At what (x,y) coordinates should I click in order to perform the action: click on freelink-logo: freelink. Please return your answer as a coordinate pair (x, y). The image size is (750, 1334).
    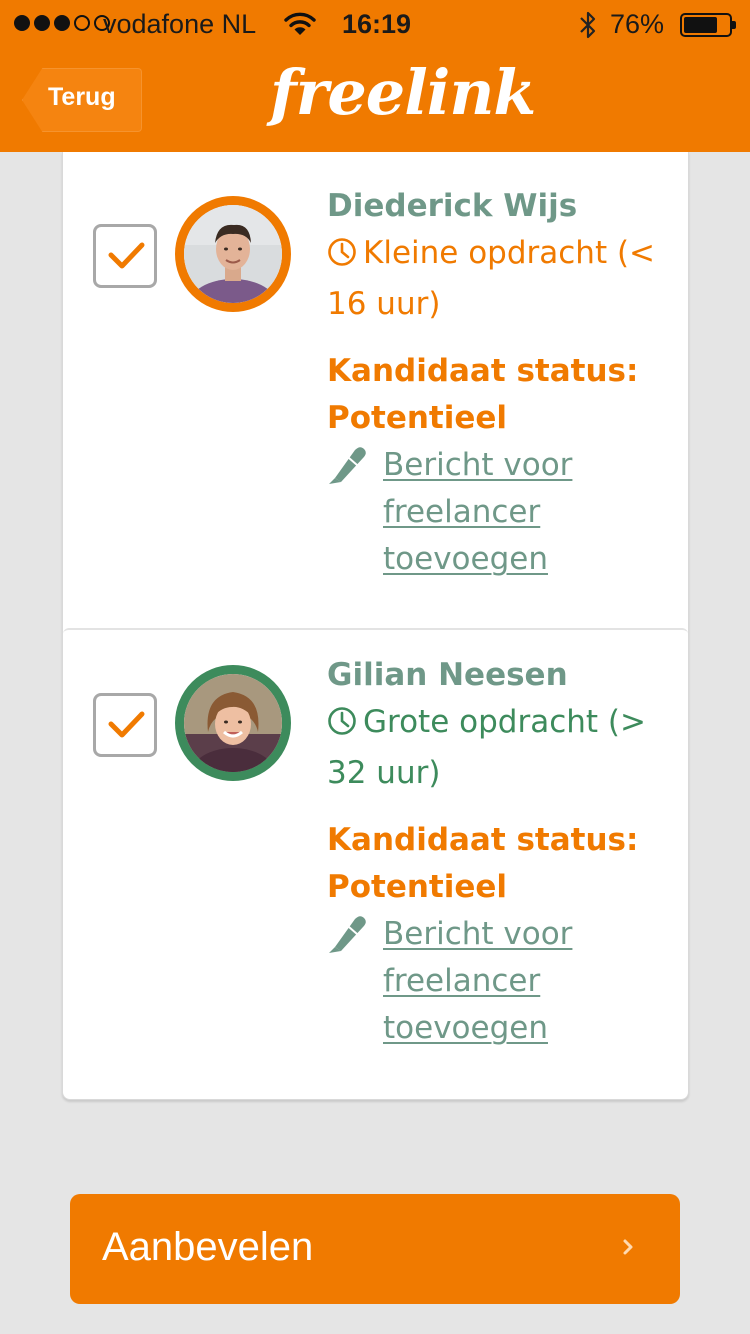
    Looking at the image, I should click on (403, 92).